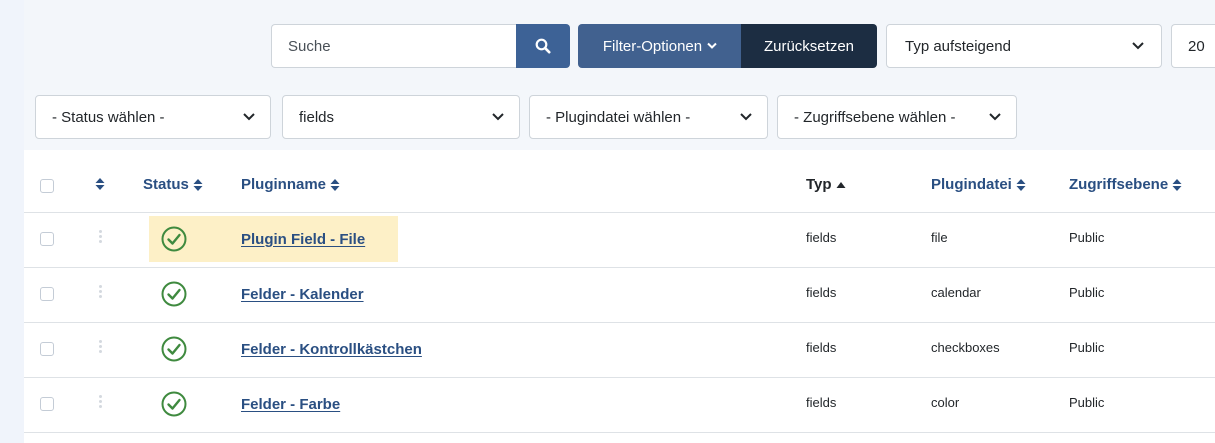 This screenshot has width=1215, height=443. What do you see at coordinates (652, 46) in the screenshot?
I see `filter-options-label: Filter-Optionen` at bounding box center [652, 46].